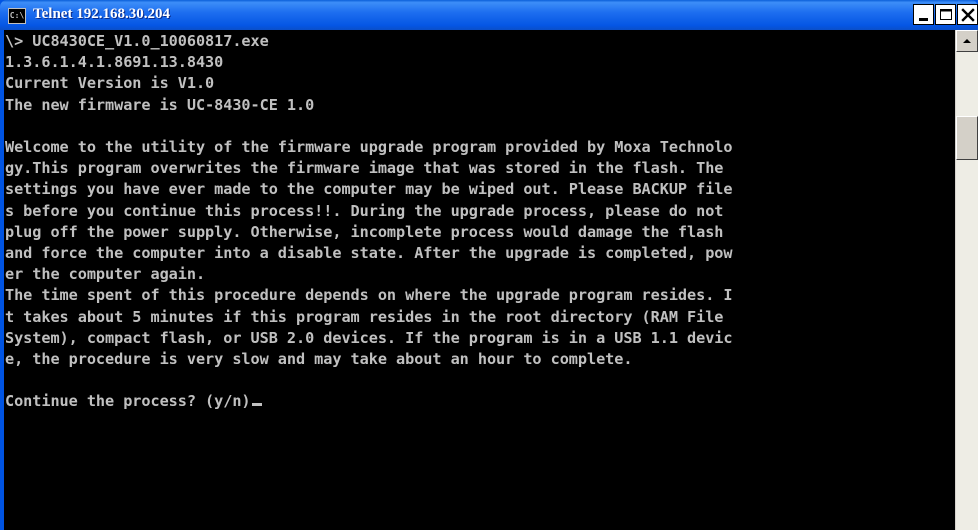 The width and height of the screenshot is (978, 530). Describe the element at coordinates (110, 83) in the screenshot. I see `console-line: Current Version is V1.0` at that location.